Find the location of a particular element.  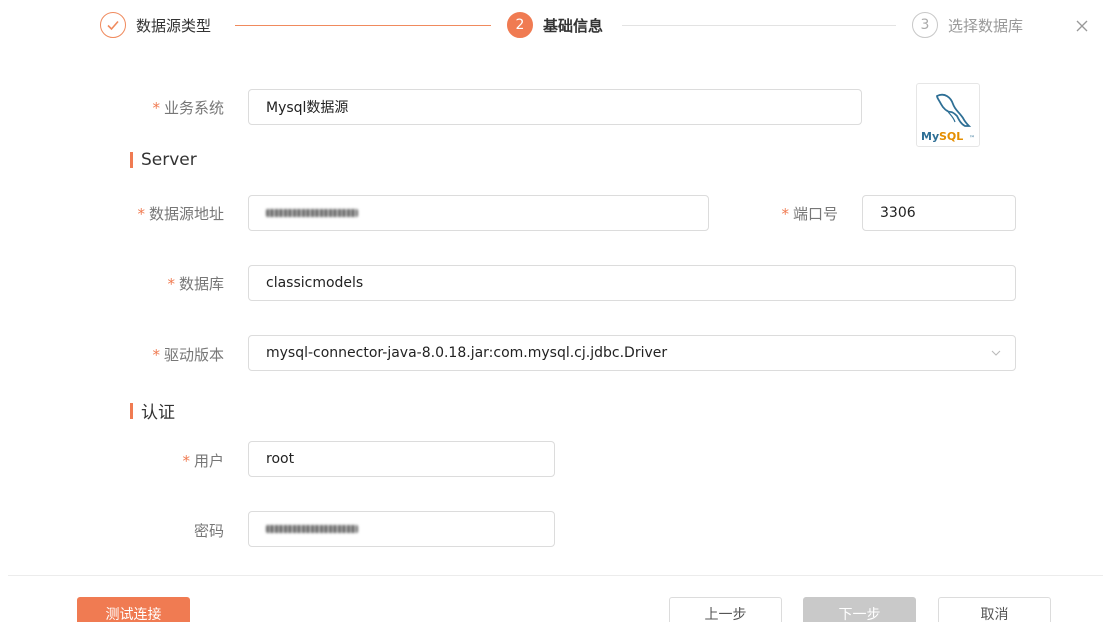

step-label: 选择数据库 is located at coordinates (986, 25).